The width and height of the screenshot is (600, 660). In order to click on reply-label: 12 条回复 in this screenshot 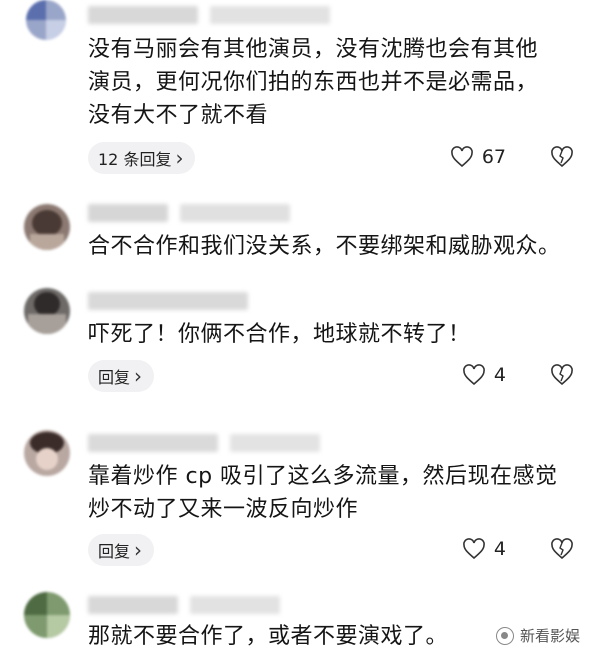, I will do `click(135, 159)`.